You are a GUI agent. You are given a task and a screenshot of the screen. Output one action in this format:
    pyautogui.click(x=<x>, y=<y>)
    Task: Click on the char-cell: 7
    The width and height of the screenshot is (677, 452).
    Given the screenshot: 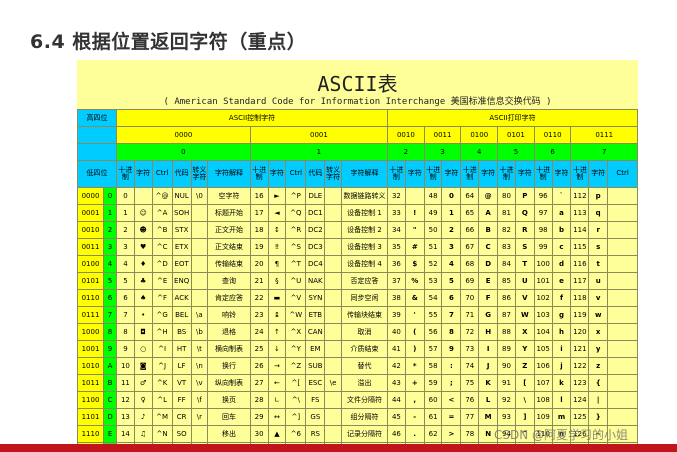 What is the action you would take?
    pyautogui.click(x=451, y=315)
    